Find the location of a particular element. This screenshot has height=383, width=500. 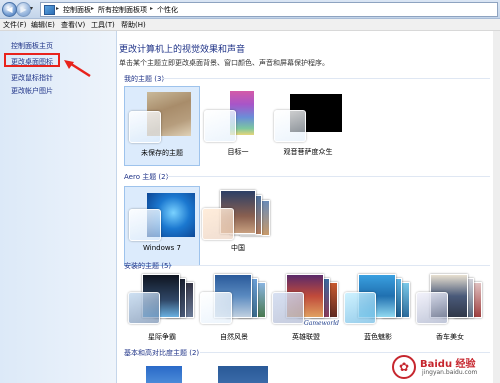

gameworld-logo-text: Gameworld is located at coordinates (321, 323).